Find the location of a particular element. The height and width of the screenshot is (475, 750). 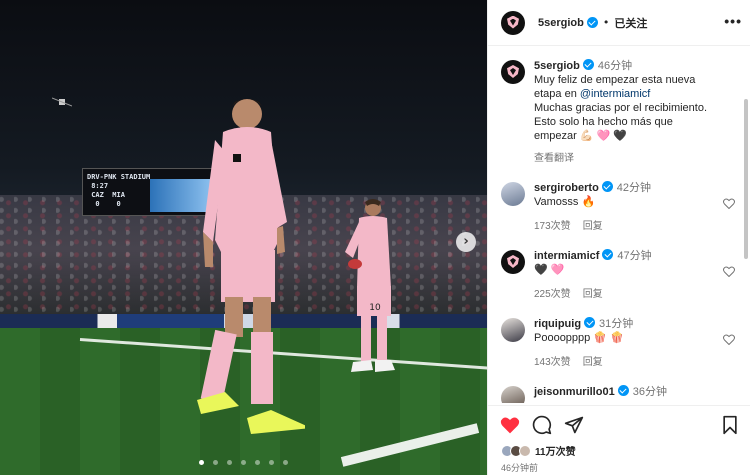

commenter-username: intermiamicf is located at coordinates (566, 256).